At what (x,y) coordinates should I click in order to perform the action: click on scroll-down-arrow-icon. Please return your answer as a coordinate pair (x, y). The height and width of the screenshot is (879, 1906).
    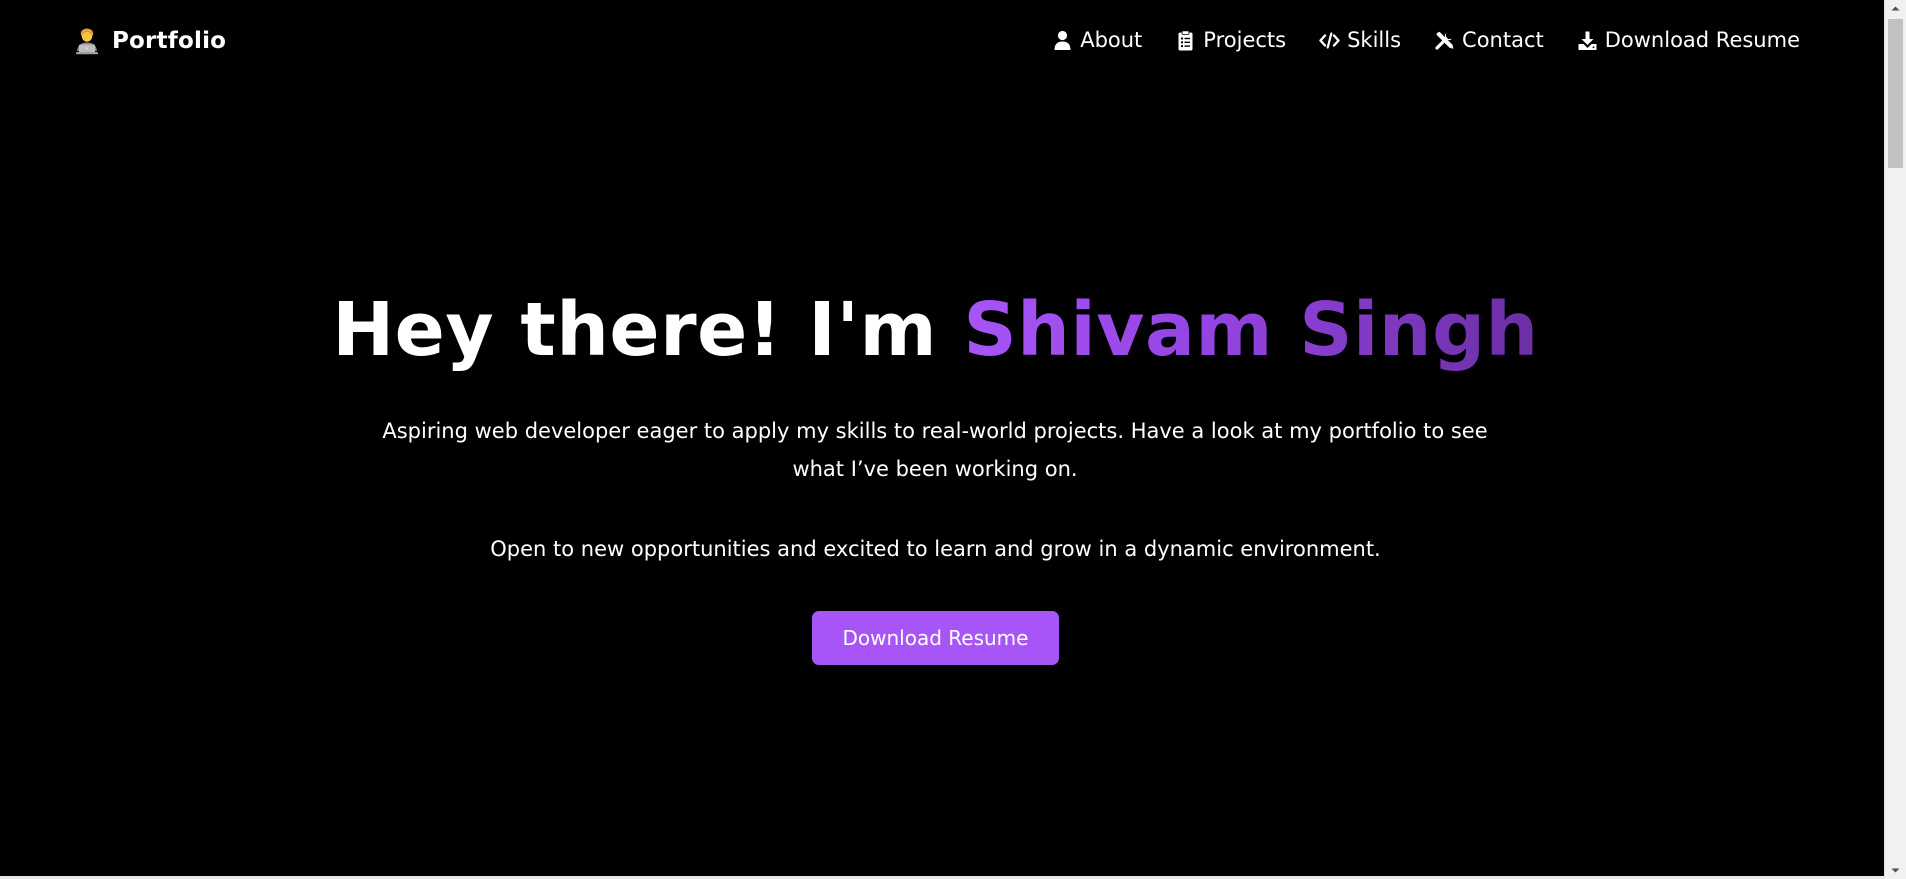
    Looking at the image, I should click on (1895, 870).